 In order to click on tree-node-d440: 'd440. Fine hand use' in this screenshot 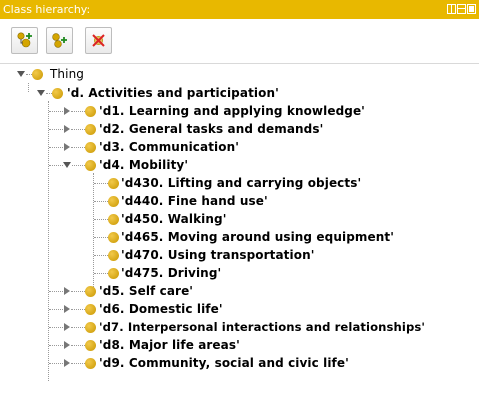, I will do `click(239, 201)`.